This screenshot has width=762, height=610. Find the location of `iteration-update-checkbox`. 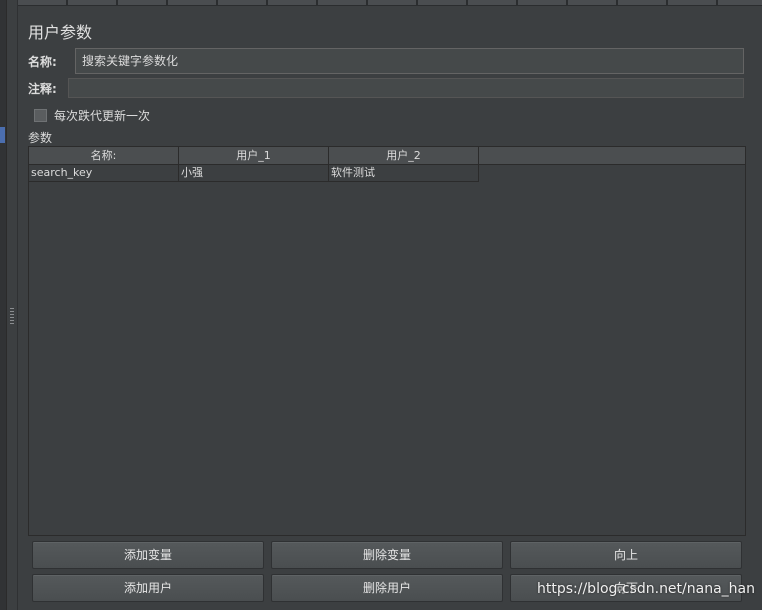

iteration-update-checkbox is located at coordinates (40, 115).